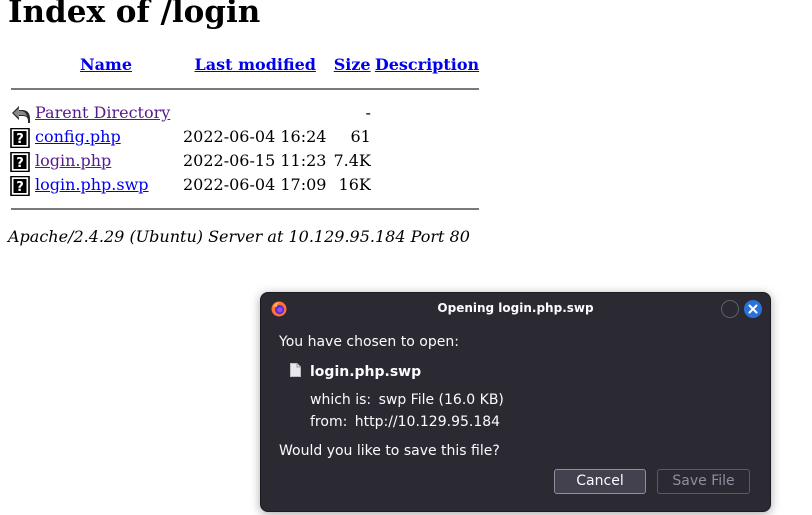 This screenshot has width=812, height=515. I want to click on sort-by-name-link: Name, so click(106, 64).